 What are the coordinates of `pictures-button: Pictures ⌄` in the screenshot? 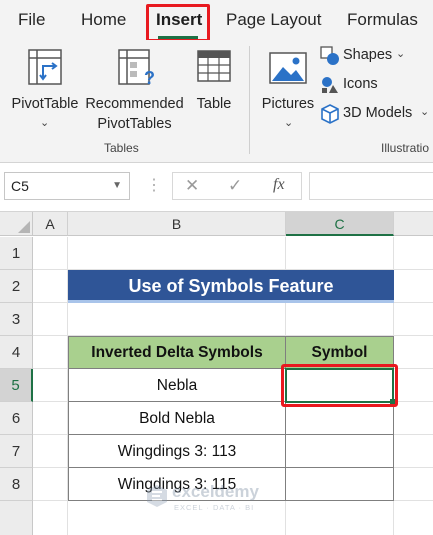 It's located at (288, 91).